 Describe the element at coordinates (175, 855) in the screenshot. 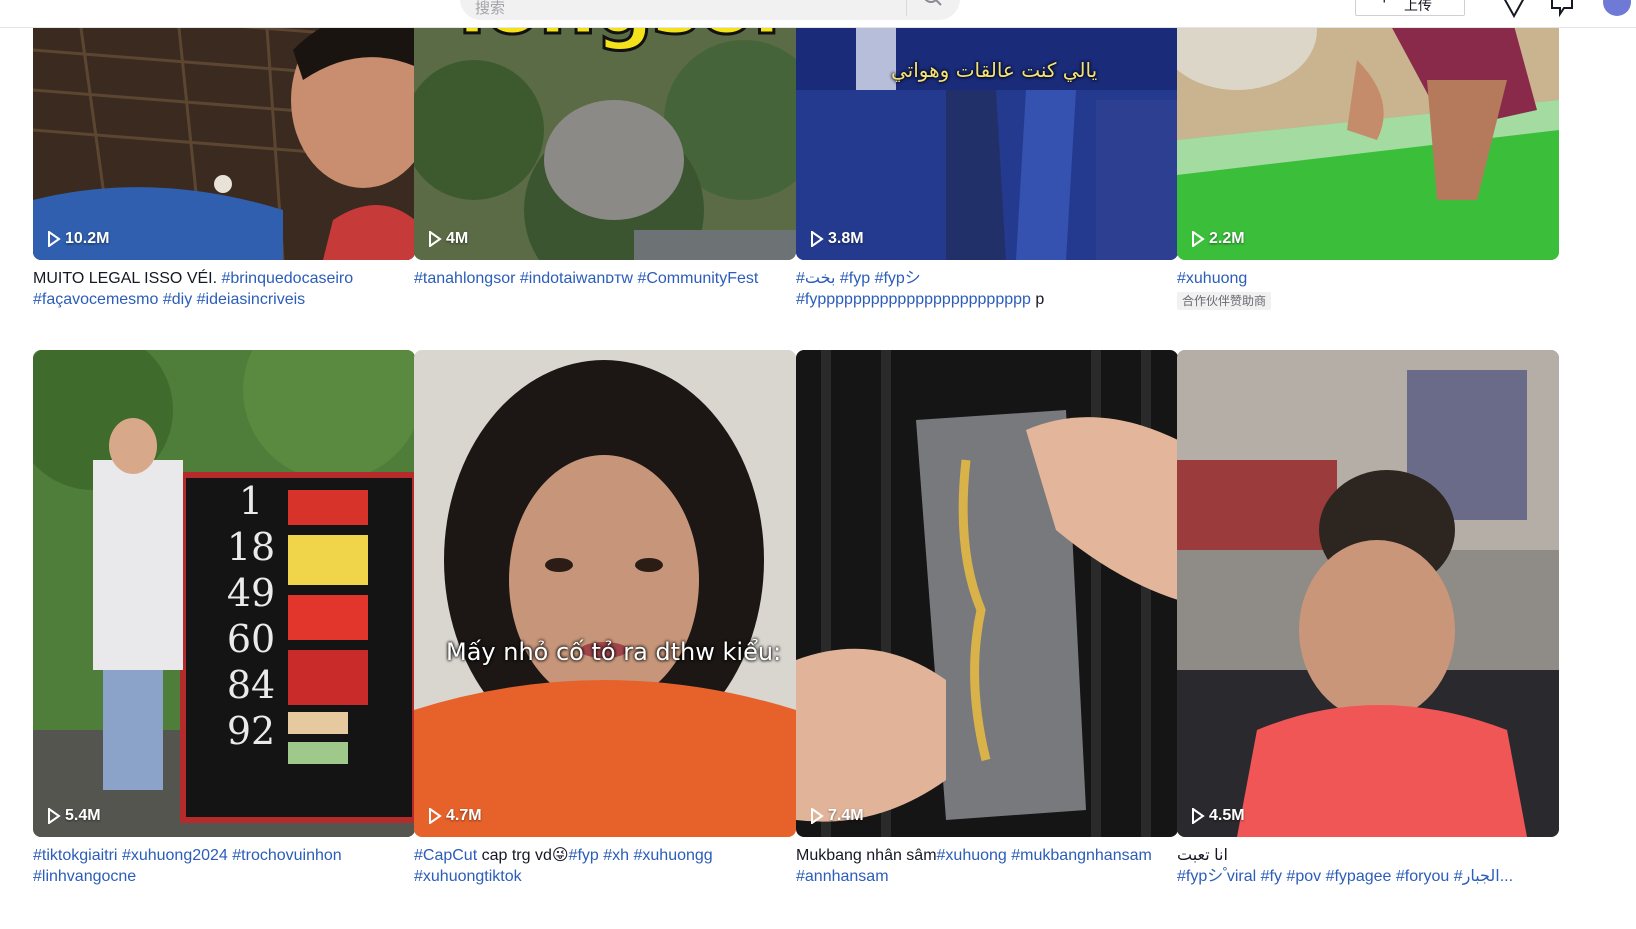

I see `hashtag-link: #xuhuong2024` at that location.